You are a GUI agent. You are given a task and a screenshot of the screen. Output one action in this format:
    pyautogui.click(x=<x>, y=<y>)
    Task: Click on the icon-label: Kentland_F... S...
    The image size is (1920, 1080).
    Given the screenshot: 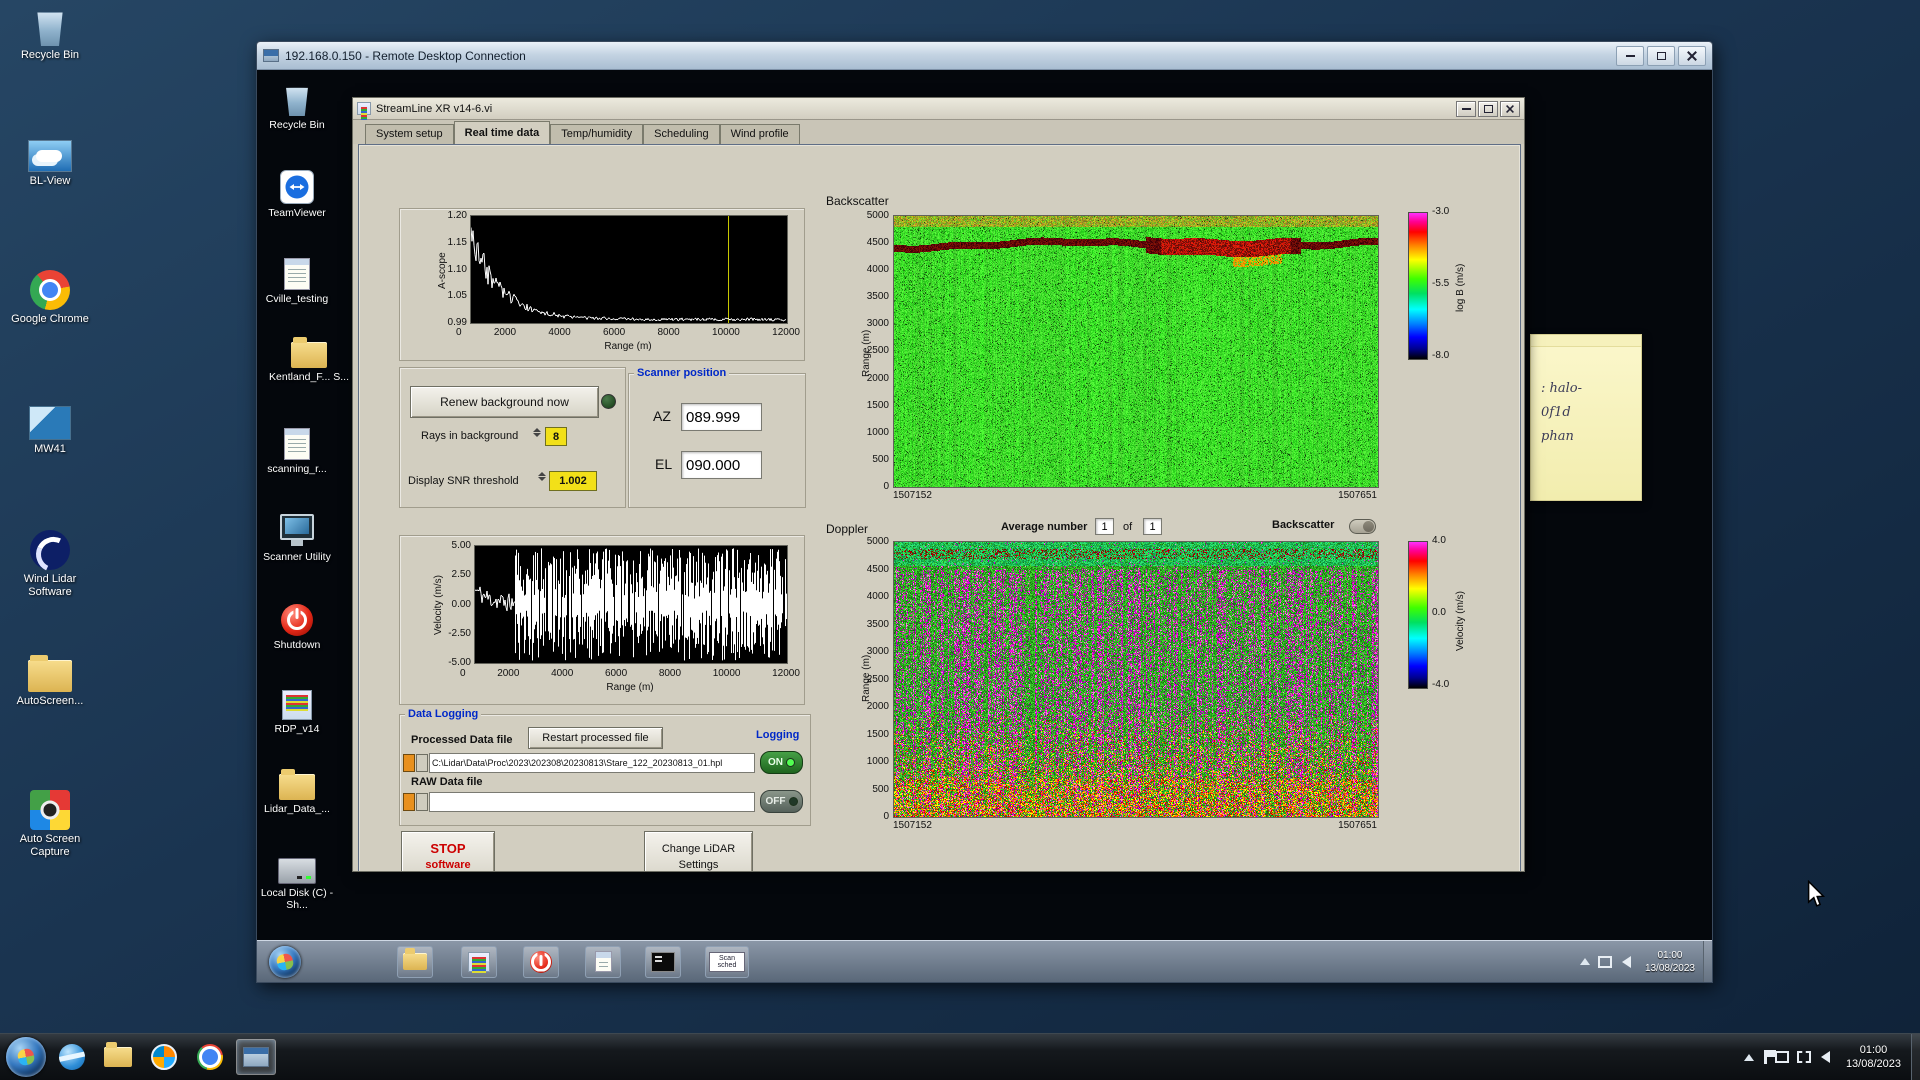 What is the action you would take?
    pyautogui.click(x=309, y=377)
    